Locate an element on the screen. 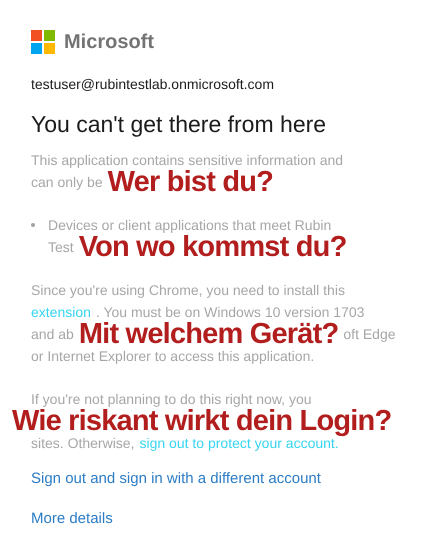 This screenshot has width=430, height=554. overlay-caption: Von wo kommst du? is located at coordinates (212, 247).